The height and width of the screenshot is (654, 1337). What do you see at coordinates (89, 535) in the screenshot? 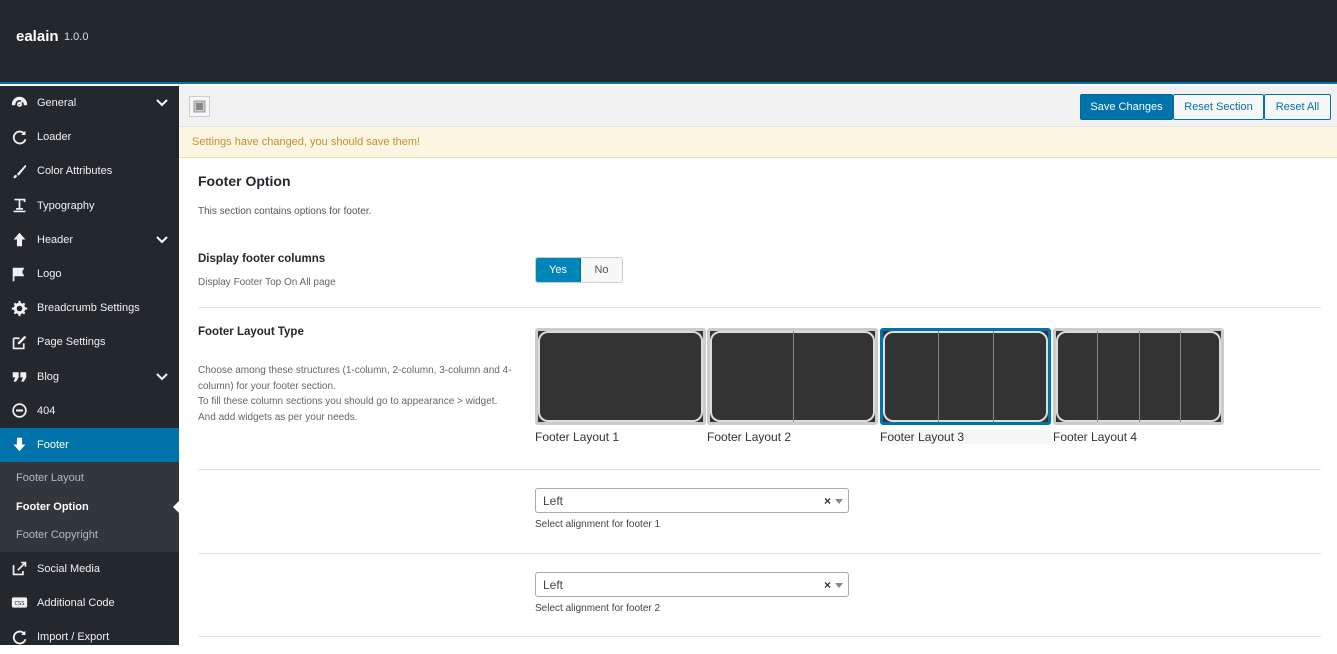
I see `submenu-item-footer-copyright: Footer Copyright` at bounding box center [89, 535].